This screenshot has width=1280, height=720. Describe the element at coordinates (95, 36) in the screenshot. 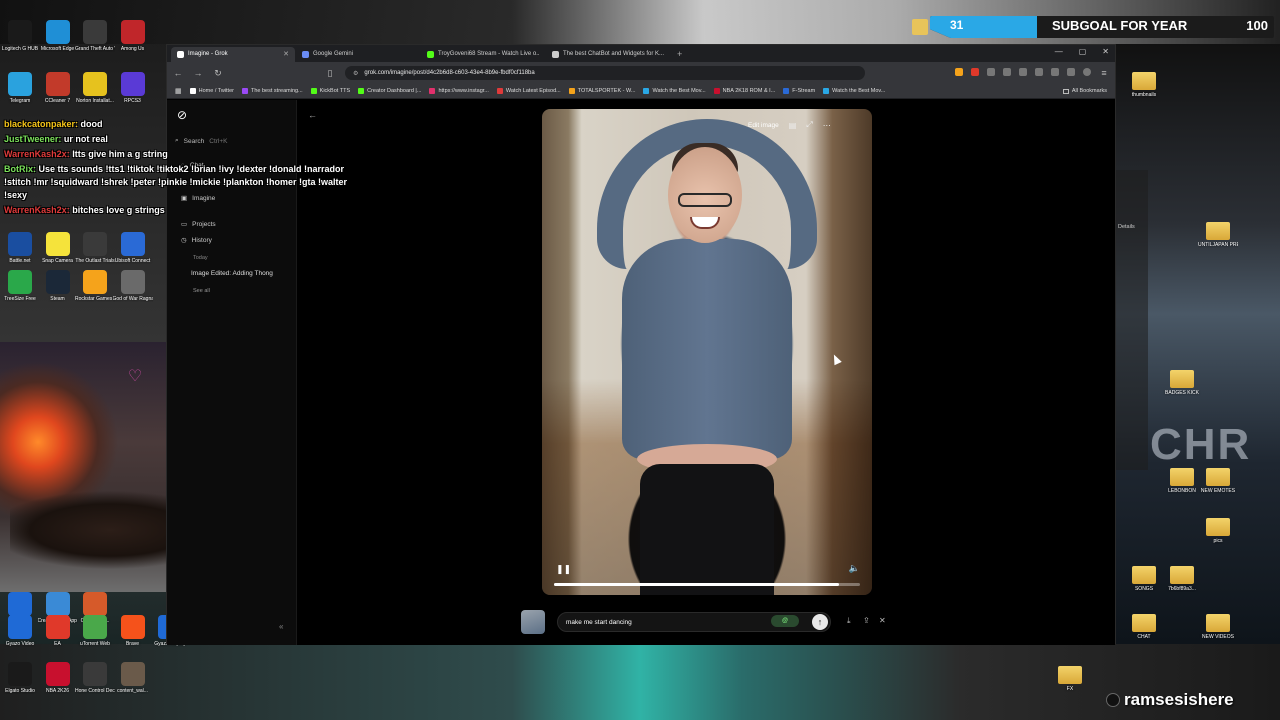

I see `desktop-shortcut: Grand Theft Auto V` at that location.